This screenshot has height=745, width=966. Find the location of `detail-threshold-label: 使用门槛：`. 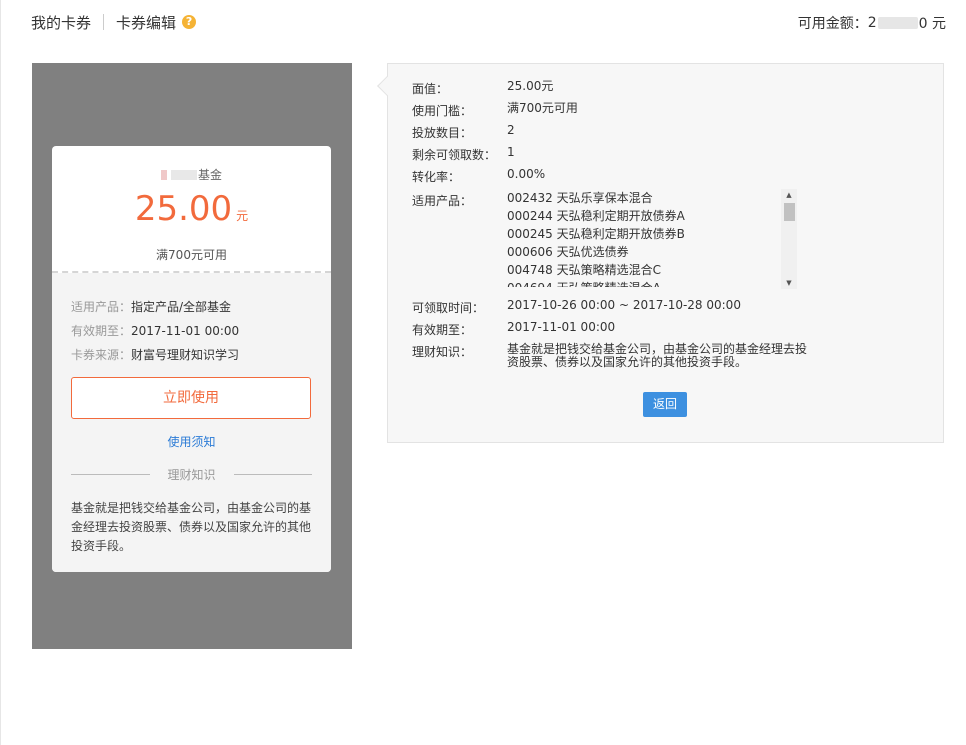

detail-threshold-label: 使用门槛： is located at coordinates (442, 111).